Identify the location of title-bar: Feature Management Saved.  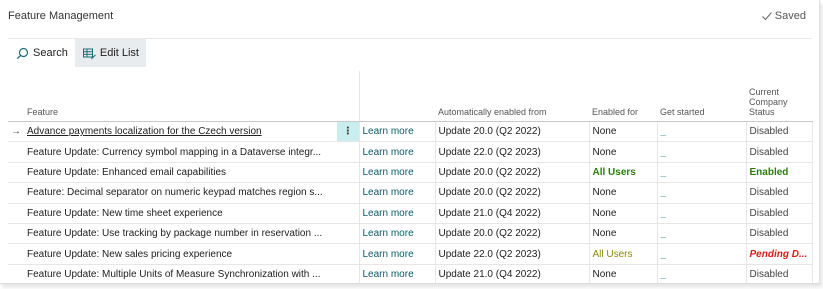
(410, 18).